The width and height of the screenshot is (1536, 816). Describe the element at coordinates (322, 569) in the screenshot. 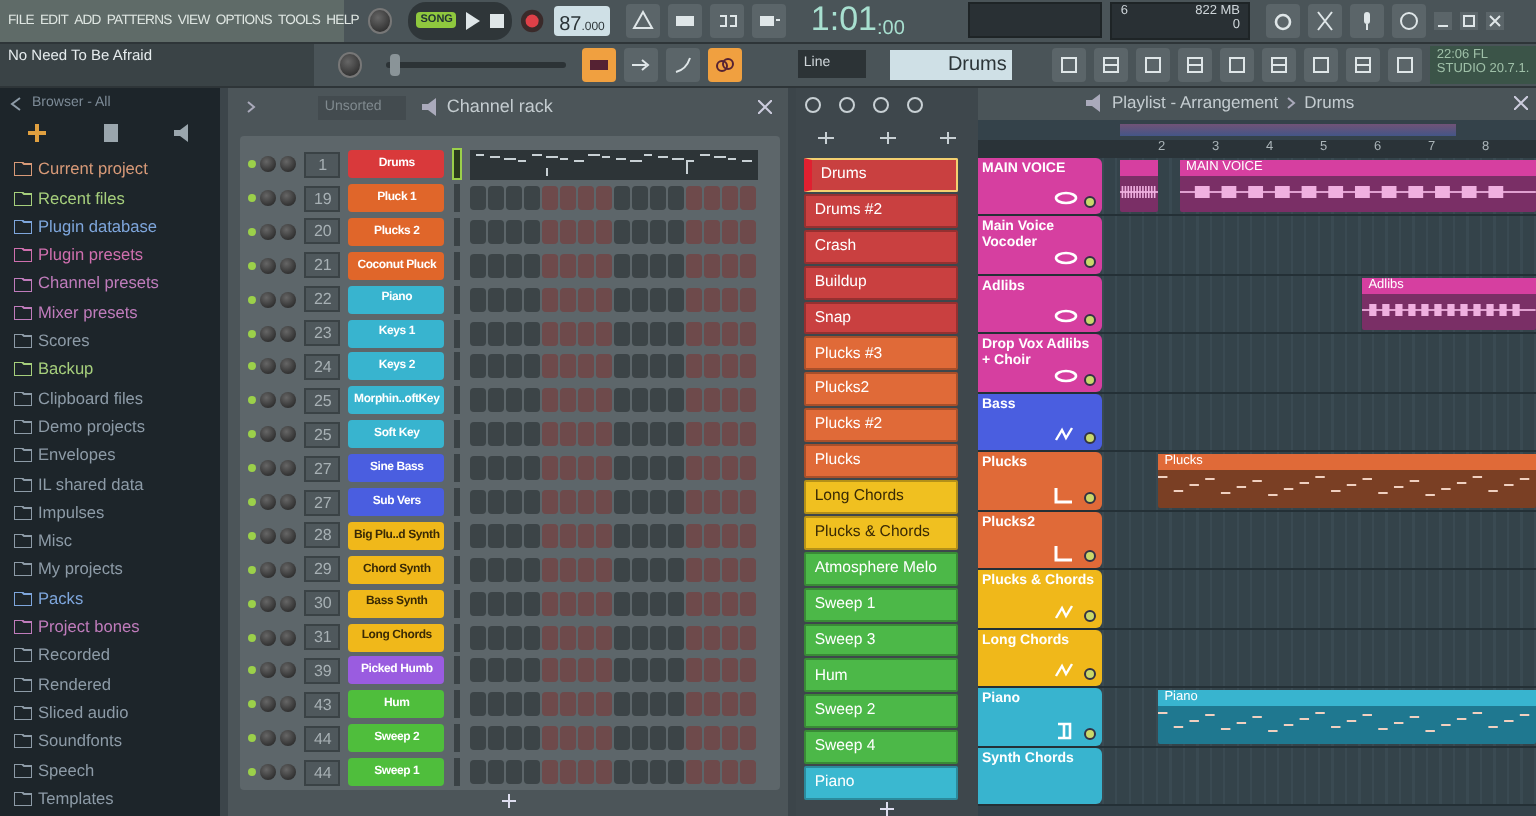

I see `mixer-track-number: 29` at that location.